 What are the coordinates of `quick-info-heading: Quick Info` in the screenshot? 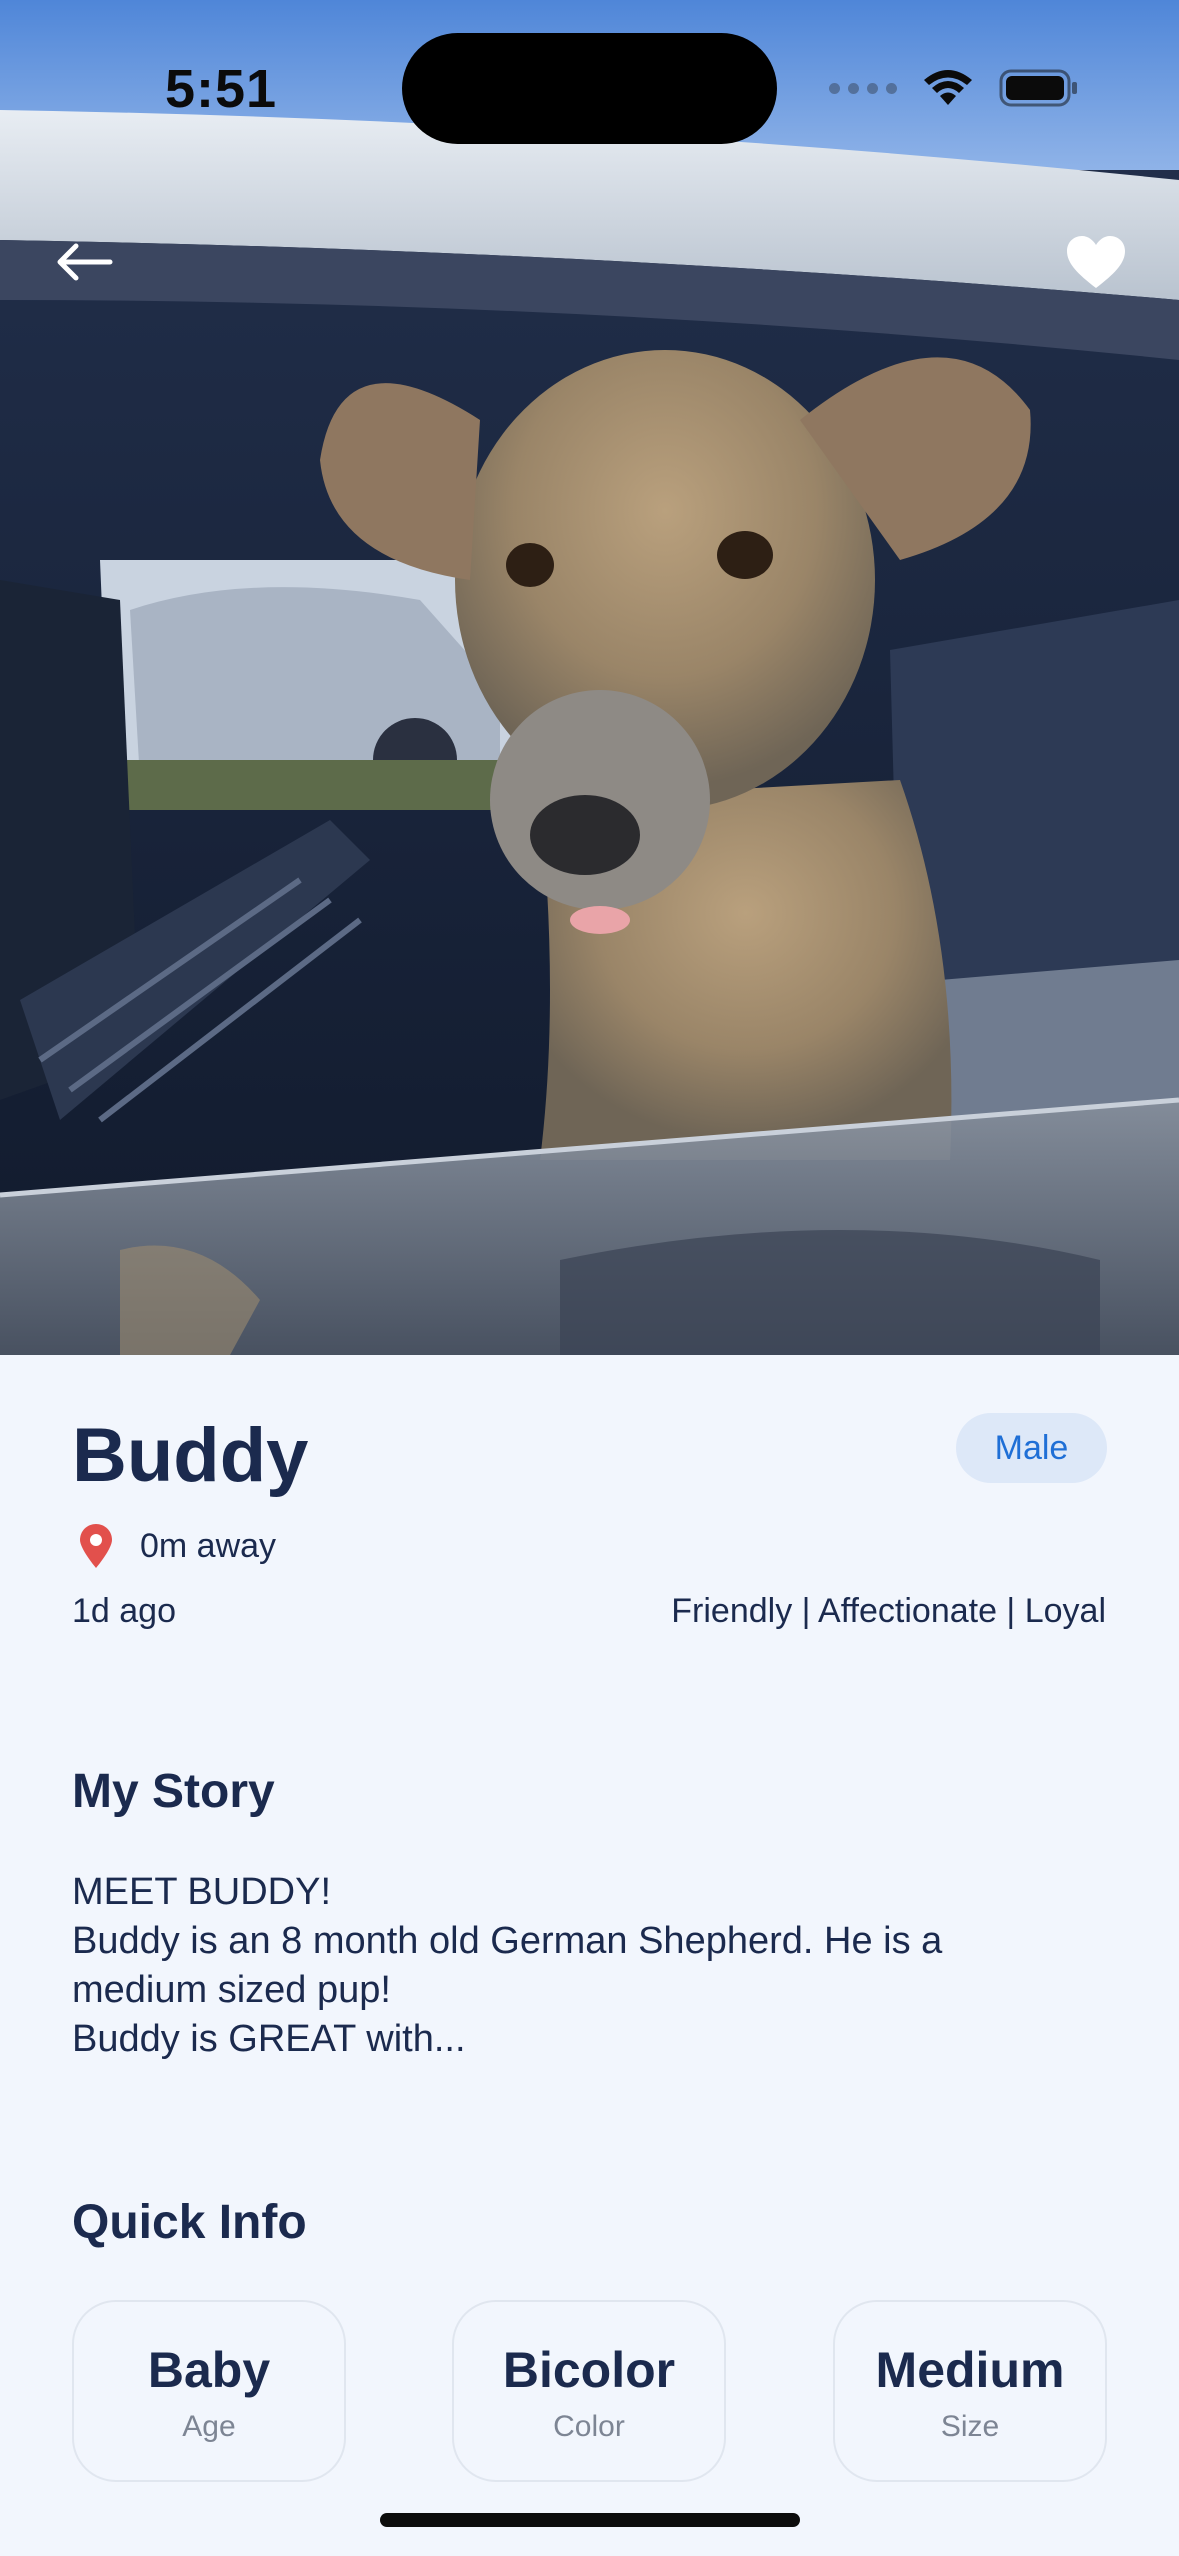 It's located at (189, 2222).